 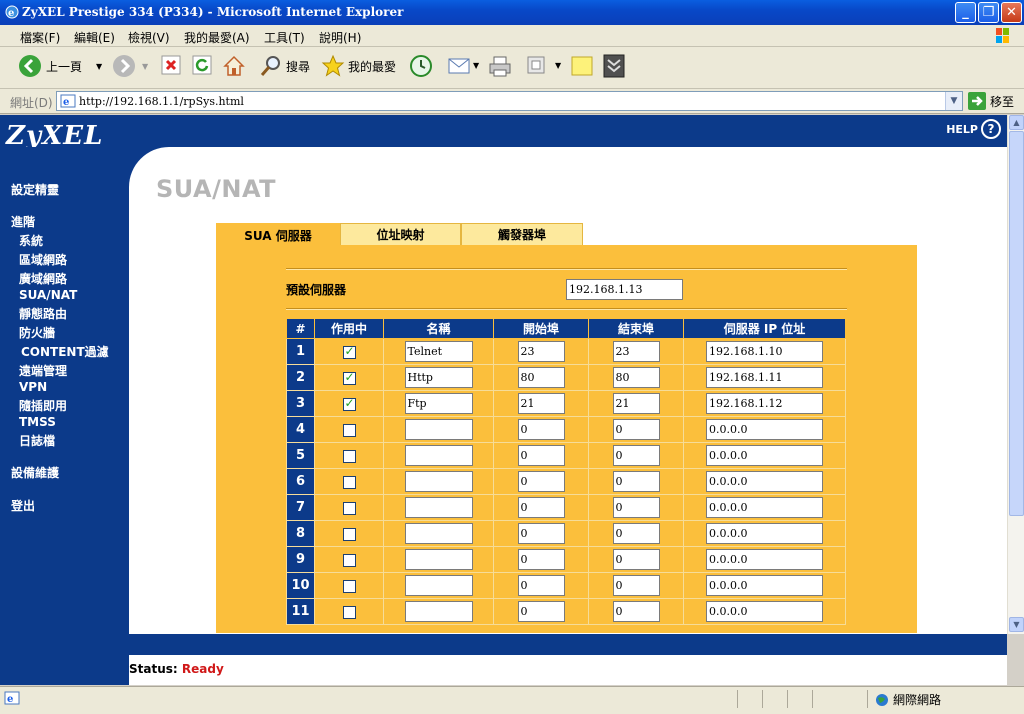 I want to click on edit-button: ▼, so click(x=543, y=65).